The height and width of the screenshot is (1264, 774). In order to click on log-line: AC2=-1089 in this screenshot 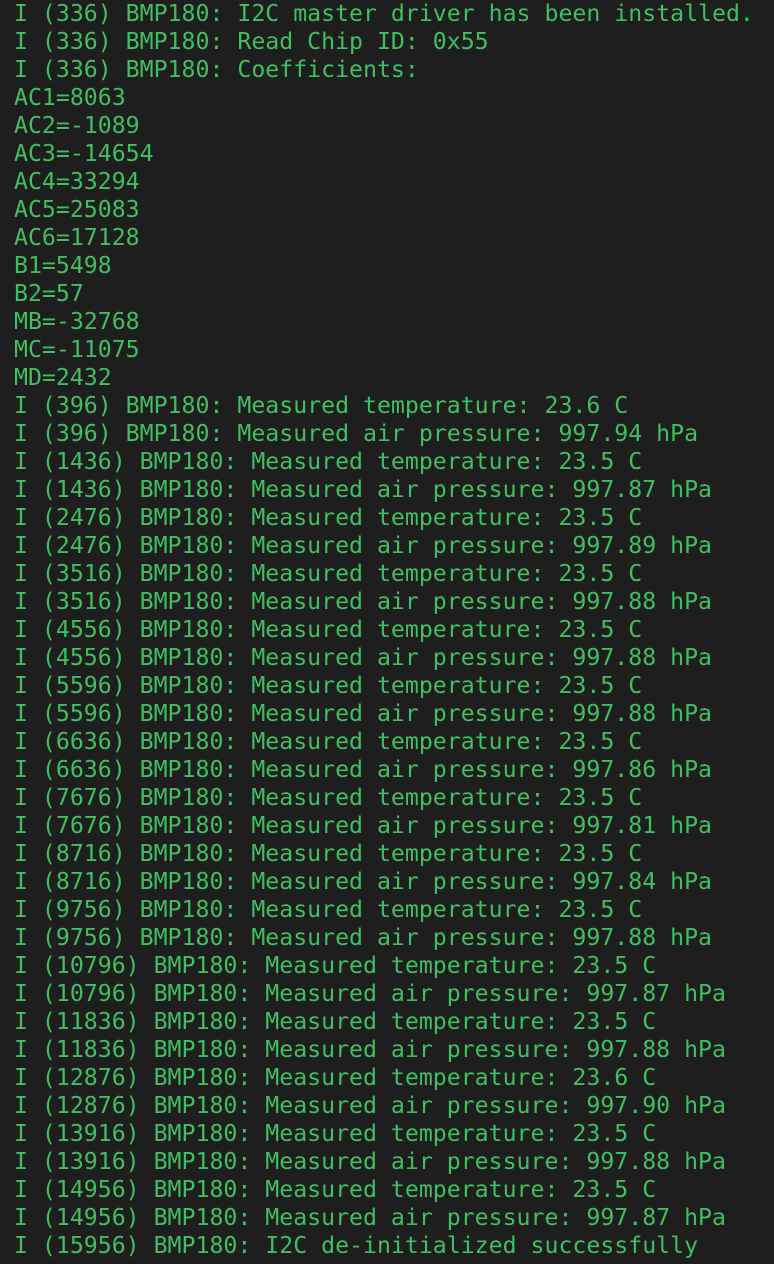, I will do `click(77, 125)`.